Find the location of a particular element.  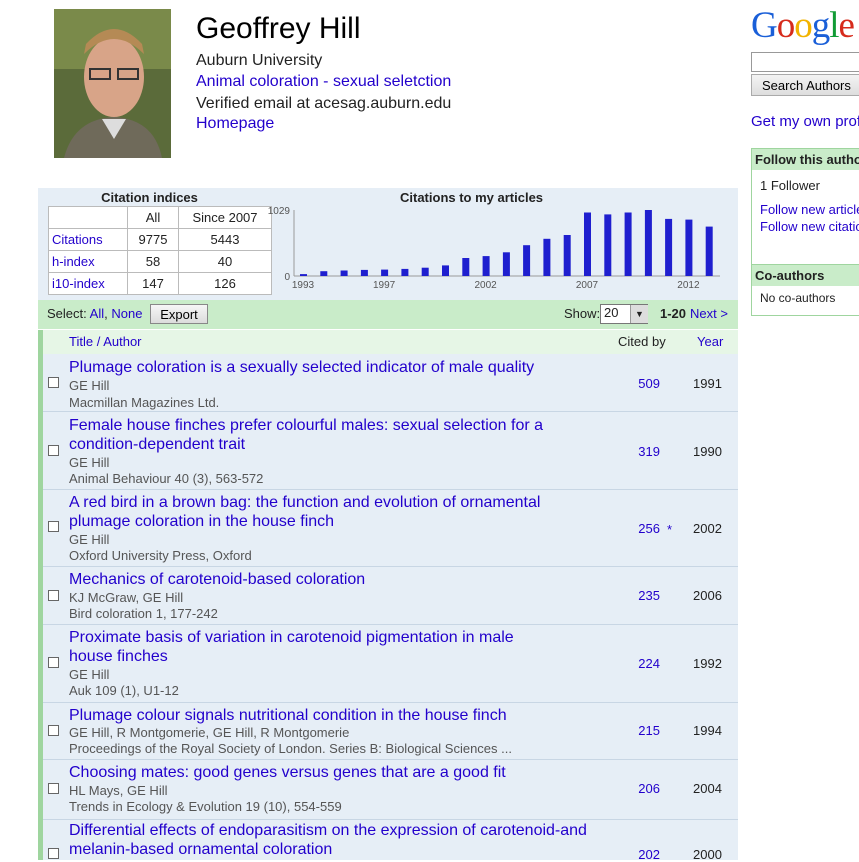

article-authors: HL Mays, GE Hill is located at coordinates (118, 790).